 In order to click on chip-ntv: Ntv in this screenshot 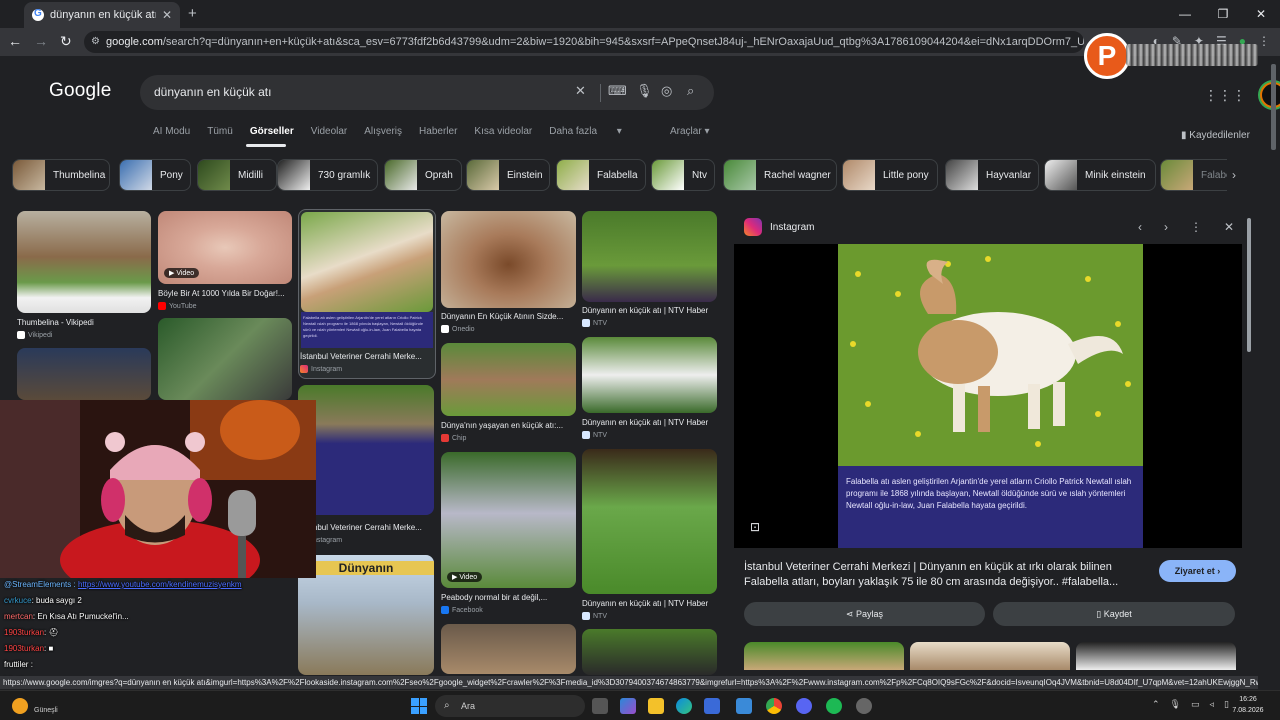, I will do `click(683, 175)`.